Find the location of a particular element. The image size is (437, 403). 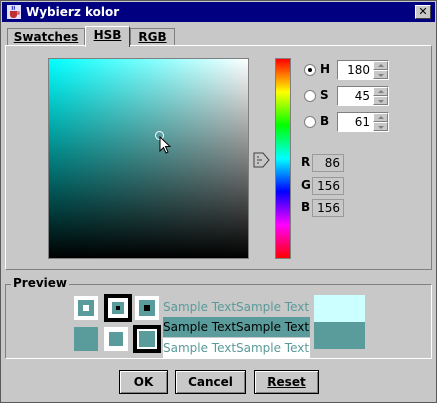

brightness-spin-buttons is located at coordinates (380, 122).